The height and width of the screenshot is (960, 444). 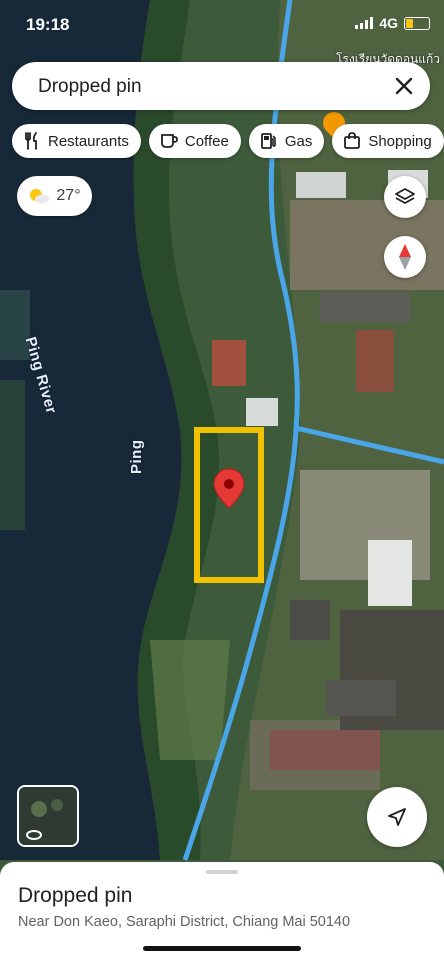 I want to click on shopping-bag-icon, so click(x=352, y=140).